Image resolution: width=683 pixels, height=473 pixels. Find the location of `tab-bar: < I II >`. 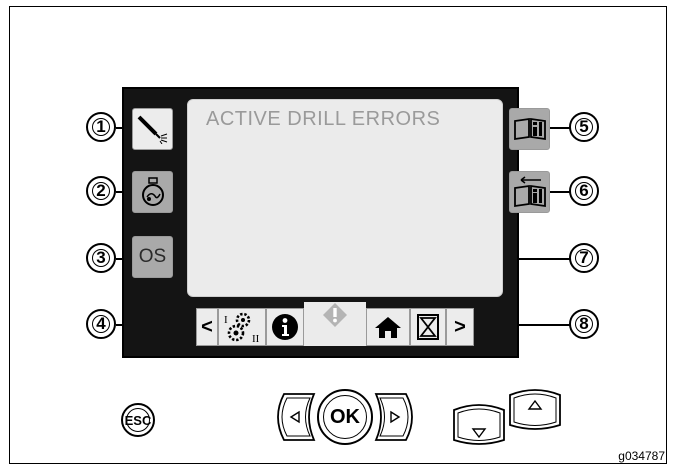

tab-bar: < I II > is located at coordinates (345, 326).